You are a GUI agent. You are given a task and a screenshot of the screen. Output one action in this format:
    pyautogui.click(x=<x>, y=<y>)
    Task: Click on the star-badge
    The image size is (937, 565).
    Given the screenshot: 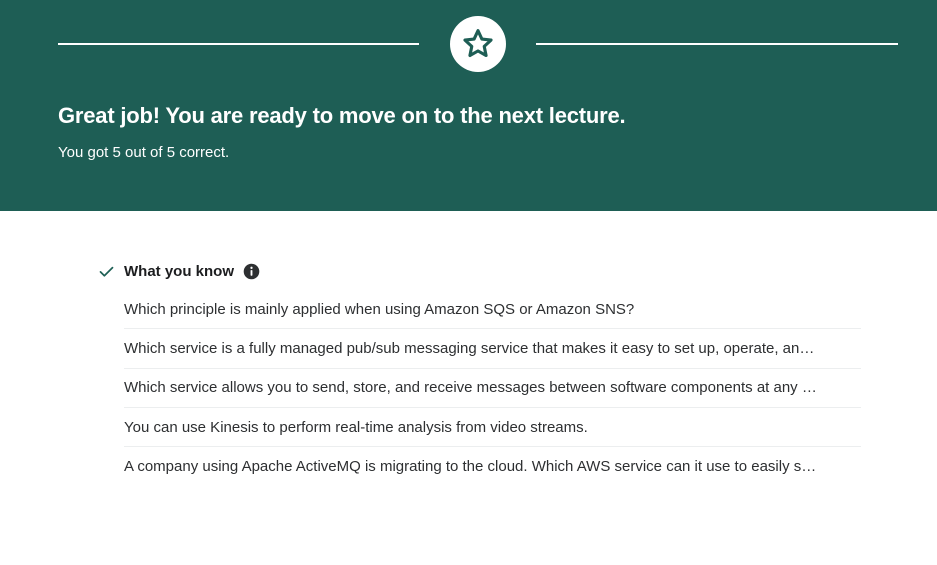 What is the action you would take?
    pyautogui.click(x=478, y=44)
    